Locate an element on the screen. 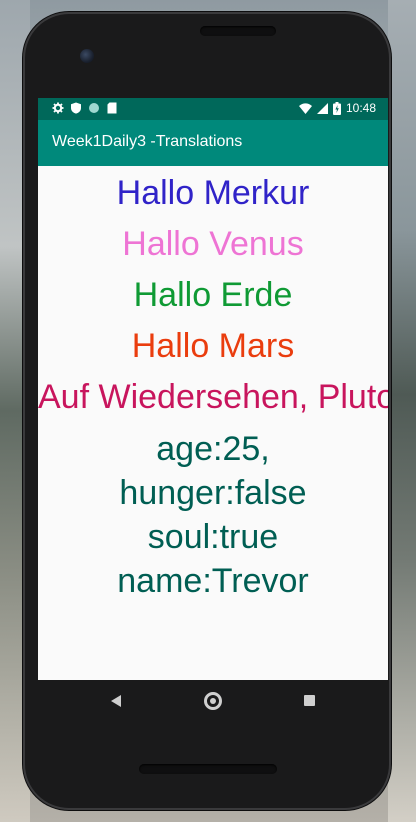 The height and width of the screenshot is (822, 416). property-soul: soul:true is located at coordinates (213, 537).